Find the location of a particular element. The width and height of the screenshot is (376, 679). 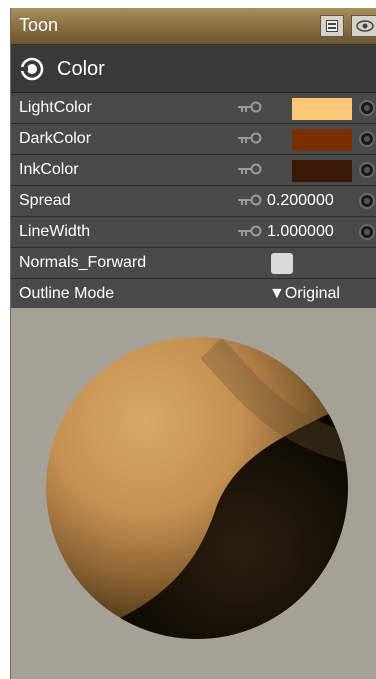

number-field: 1.000000 is located at coordinates (300, 232).